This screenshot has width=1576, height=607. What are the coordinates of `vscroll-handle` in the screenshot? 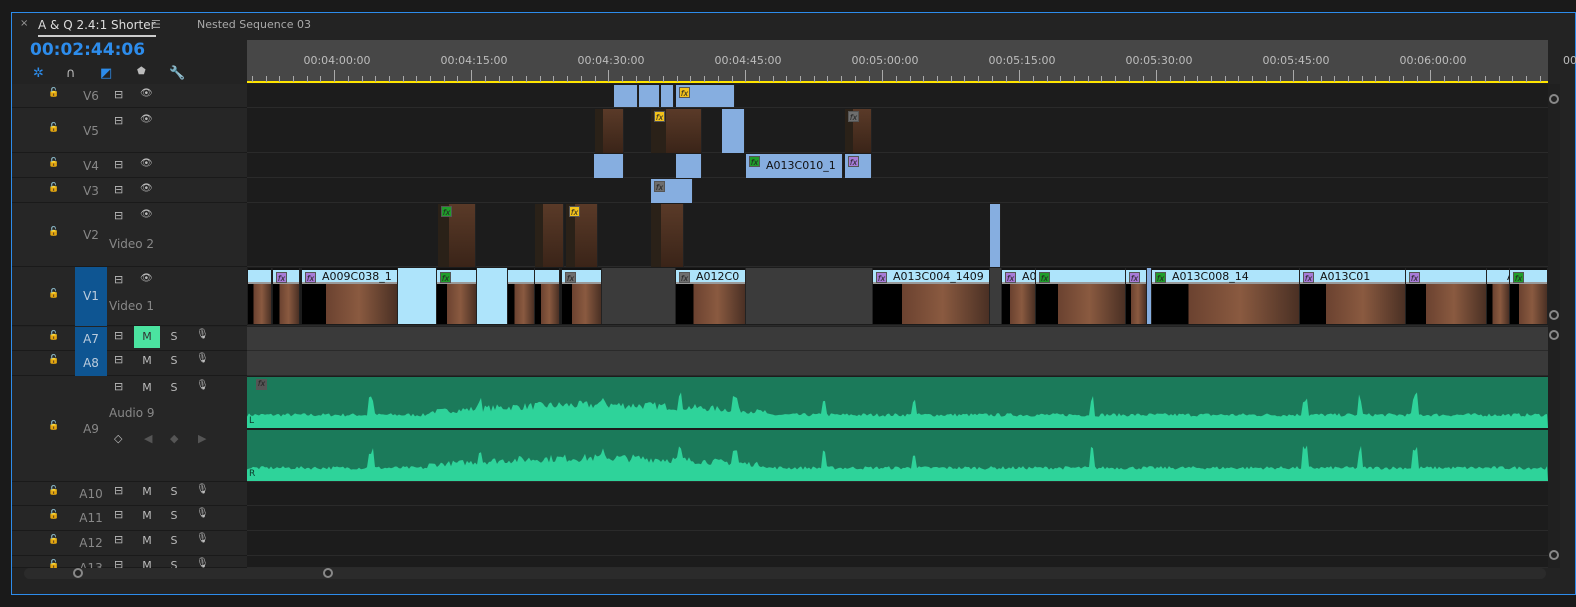 It's located at (1554, 315).